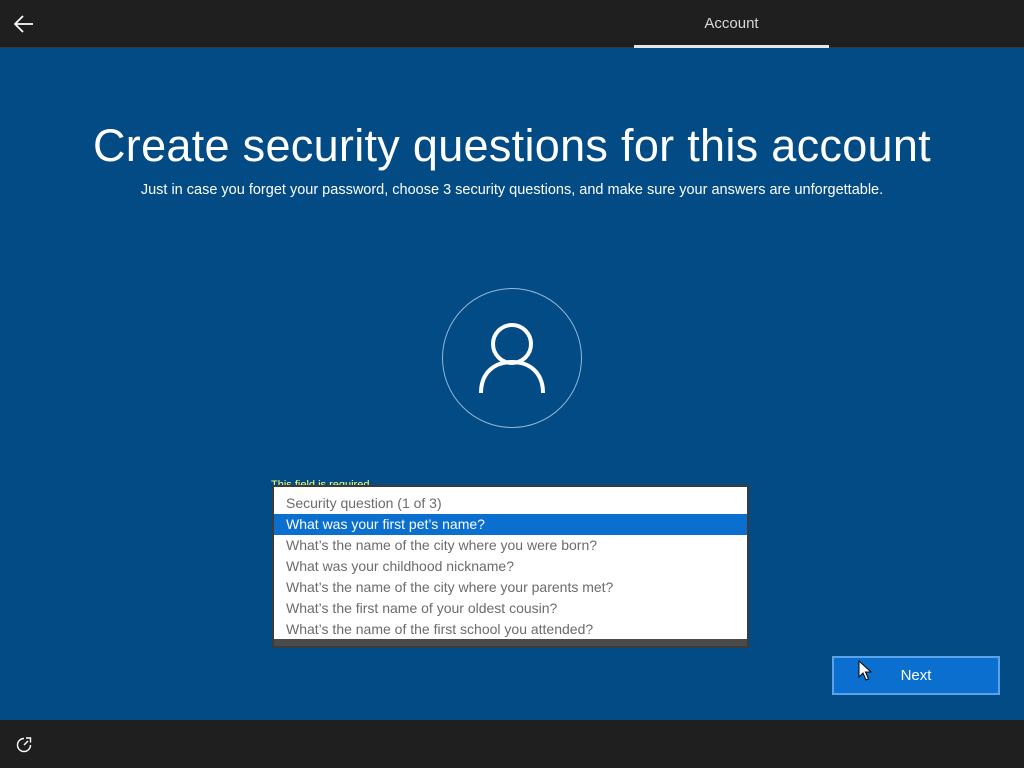 The height and width of the screenshot is (768, 1024). I want to click on mouse-pointer-icon, so click(865, 670).